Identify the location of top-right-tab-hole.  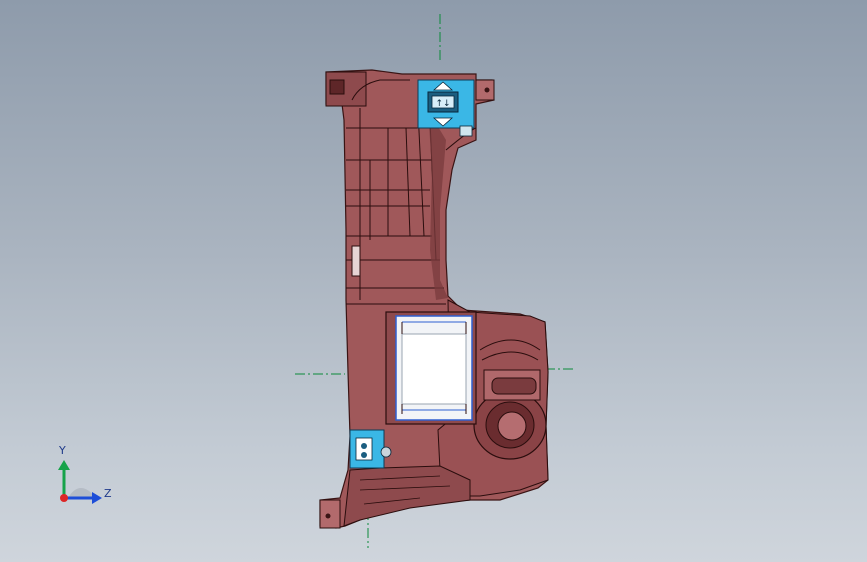
(487, 90).